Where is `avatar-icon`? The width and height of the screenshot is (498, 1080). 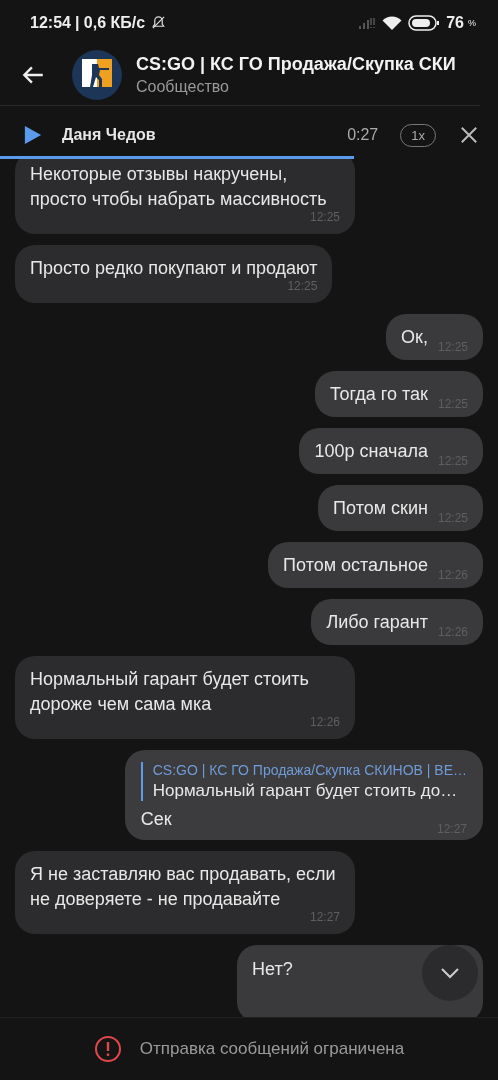
avatar-icon is located at coordinates (97, 75).